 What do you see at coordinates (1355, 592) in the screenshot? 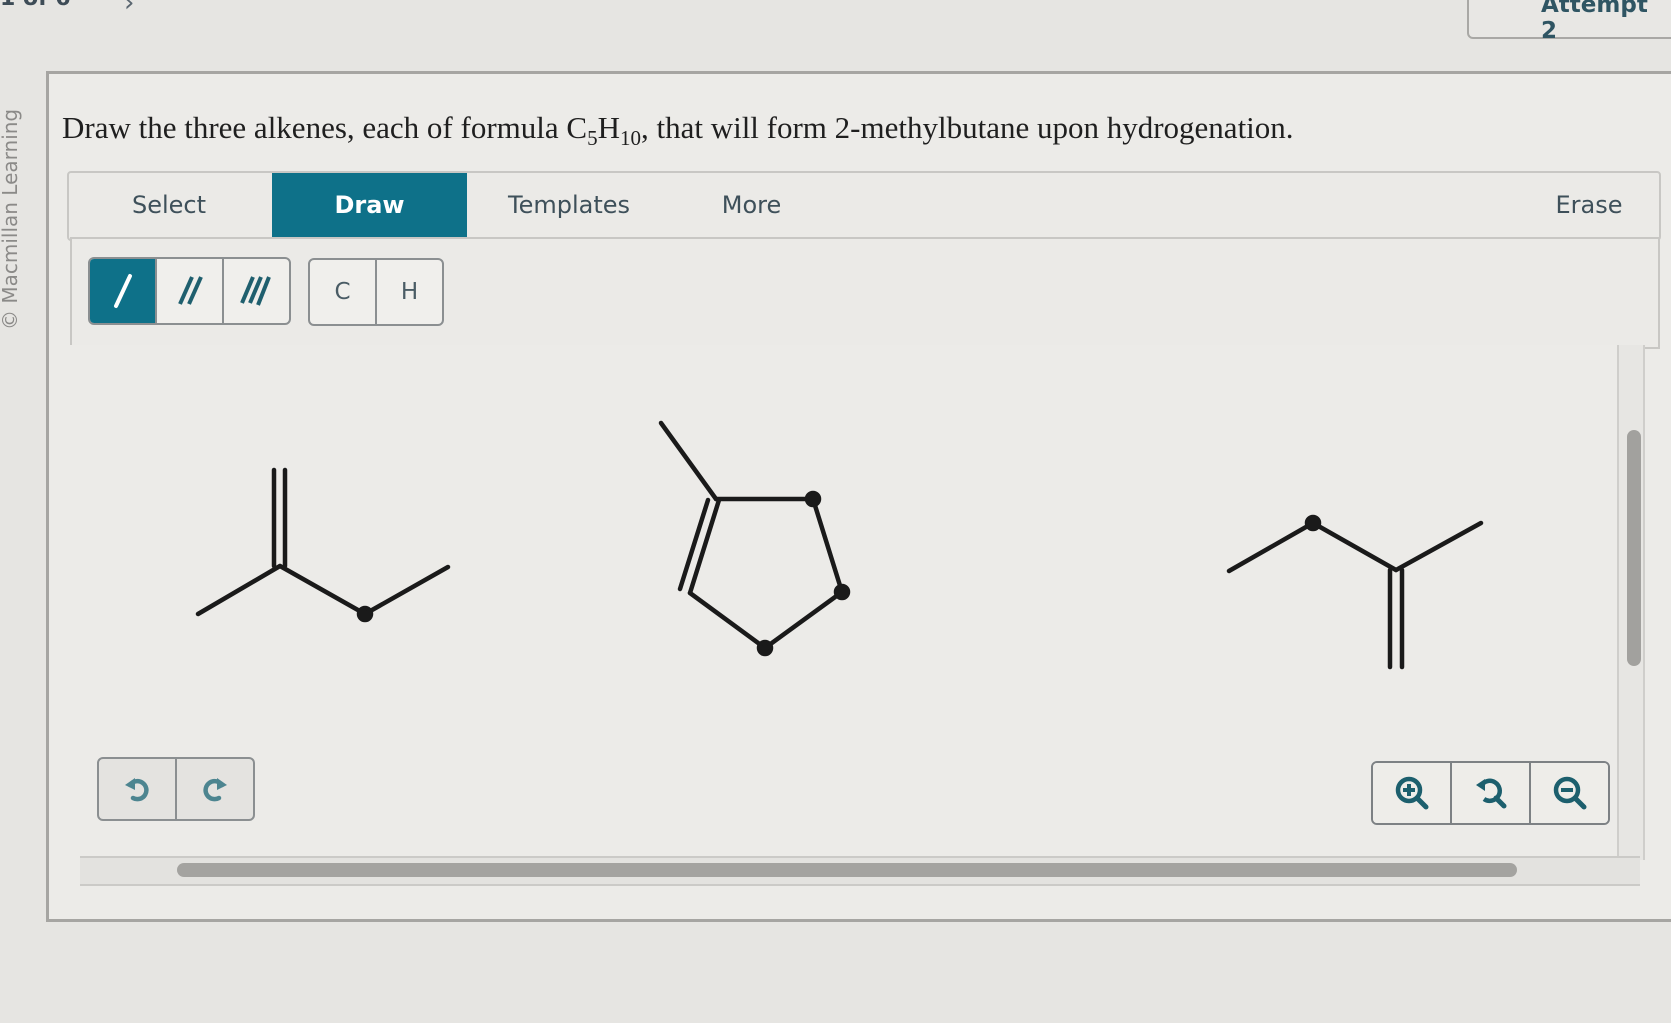
I see `molecule-3-methyl-1-butene` at bounding box center [1355, 592].